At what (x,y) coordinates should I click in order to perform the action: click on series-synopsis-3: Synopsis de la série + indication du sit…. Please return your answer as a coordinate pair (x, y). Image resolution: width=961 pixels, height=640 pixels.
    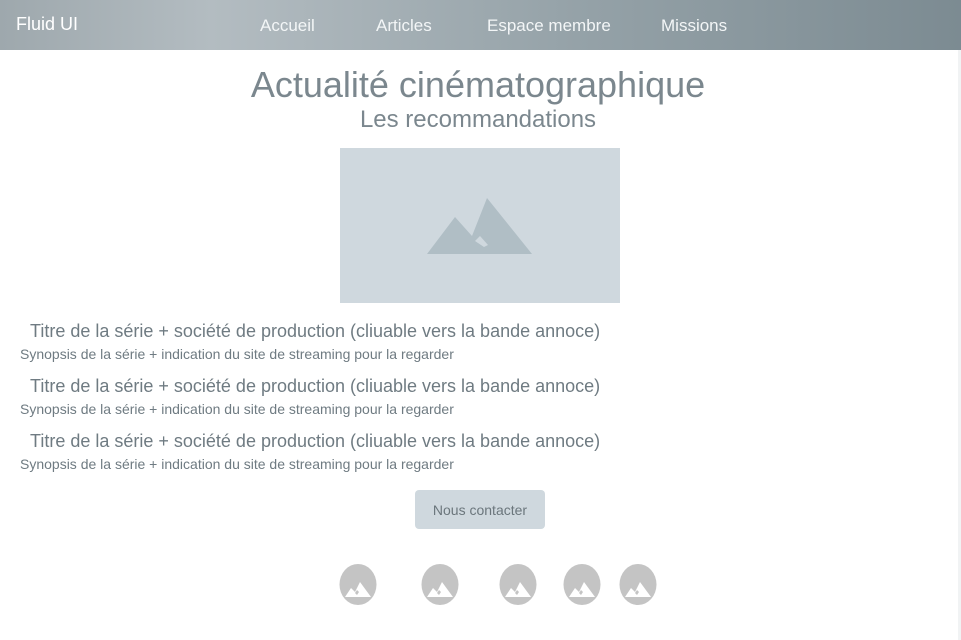
    Looking at the image, I should click on (237, 464).